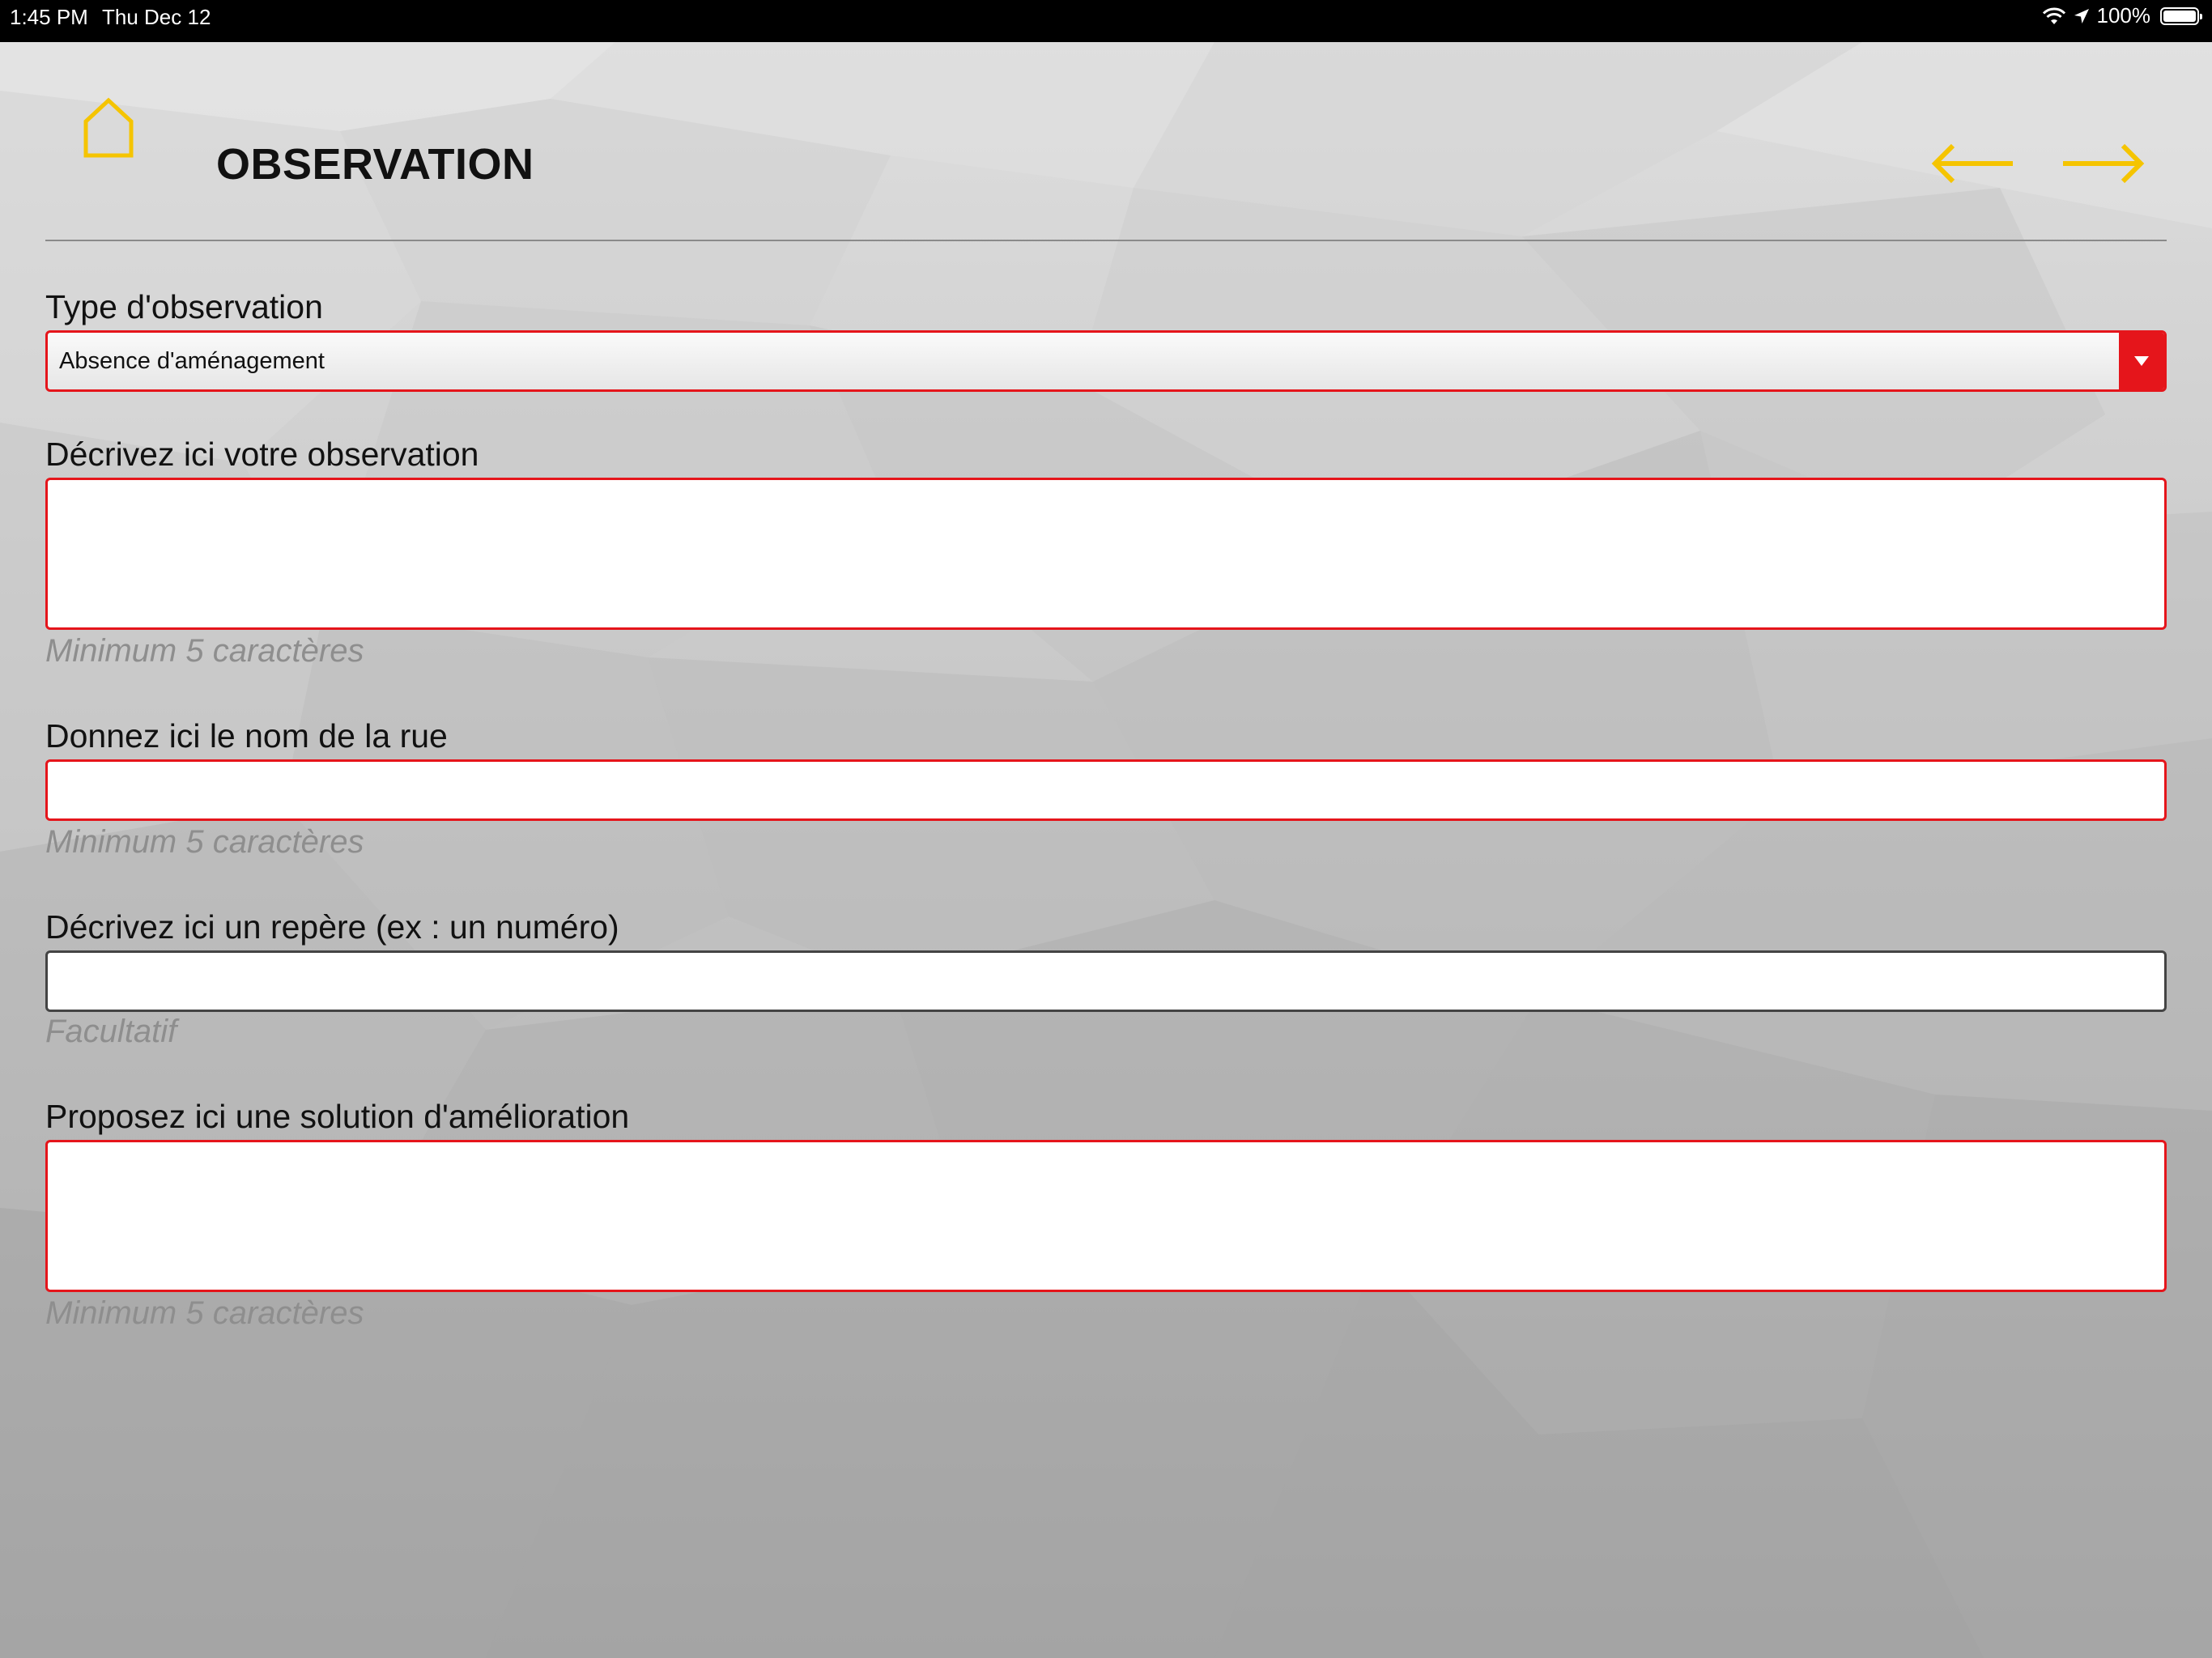  I want to click on home-icon, so click(109, 127).